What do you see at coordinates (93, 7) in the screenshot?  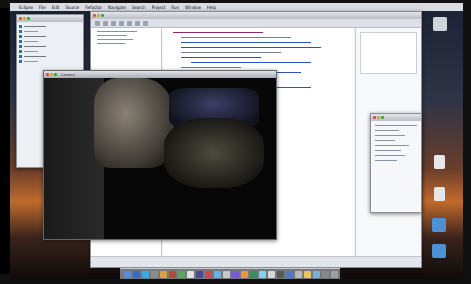 I see `menu-item-refactor: Refactor` at bounding box center [93, 7].